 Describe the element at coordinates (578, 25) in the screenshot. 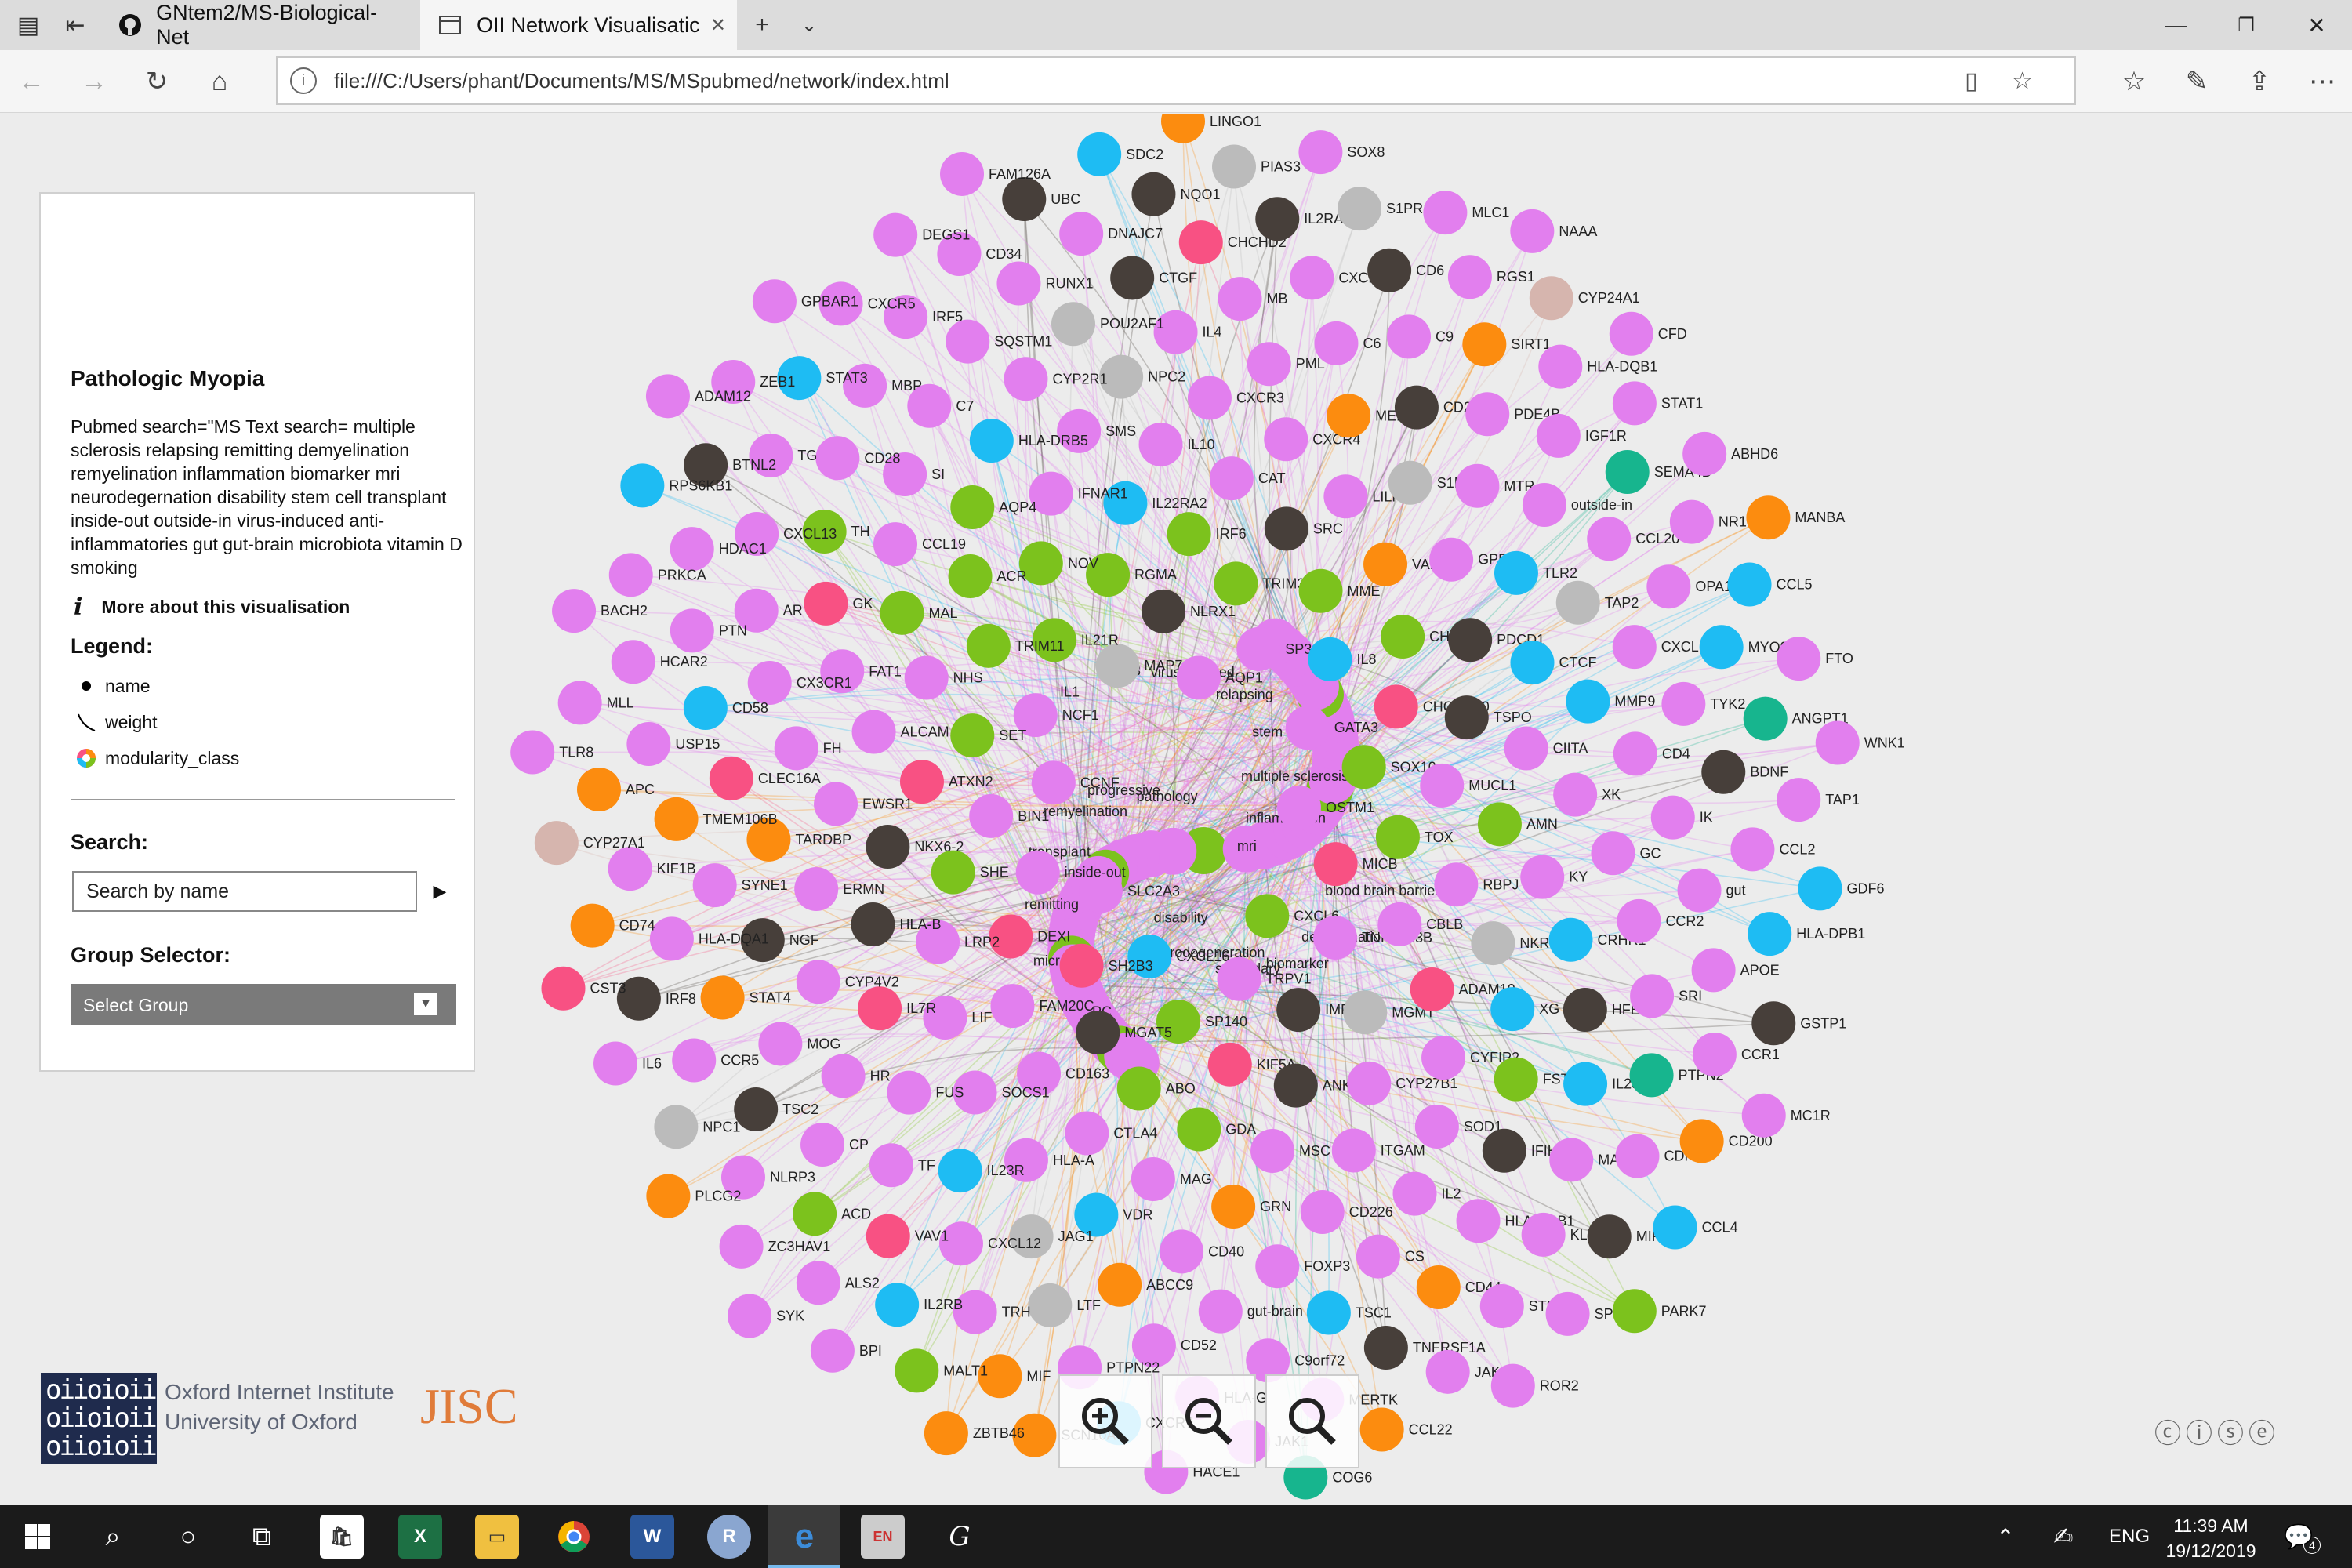

I see `tab-network-visualisation: OII Network Visualisatic ✕` at that location.